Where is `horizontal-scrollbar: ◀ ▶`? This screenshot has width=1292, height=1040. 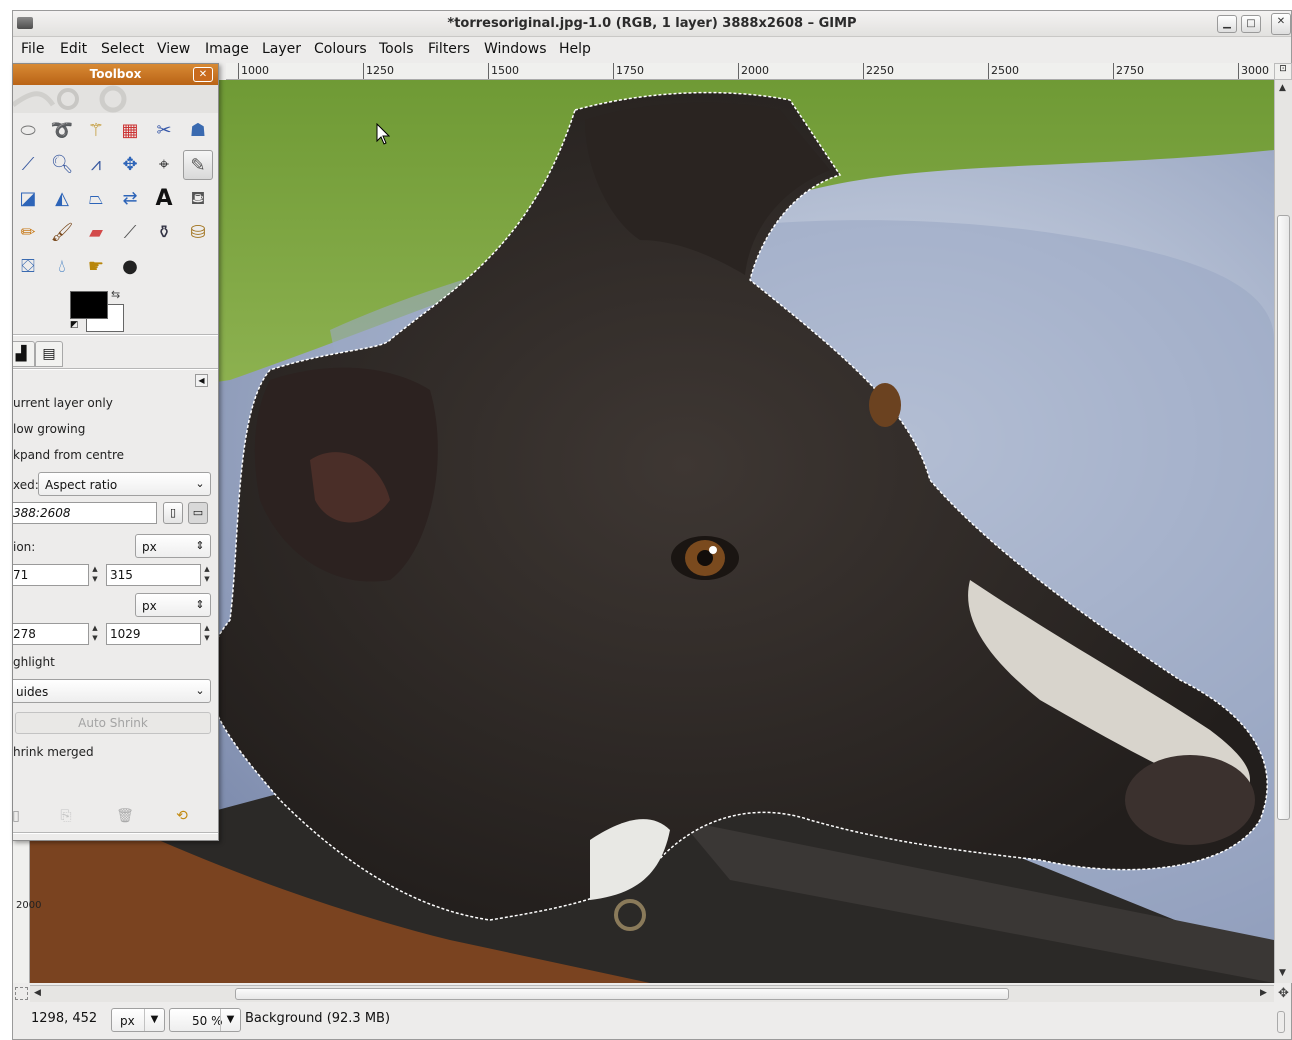 horizontal-scrollbar: ◀ ▶ is located at coordinates (652, 993).